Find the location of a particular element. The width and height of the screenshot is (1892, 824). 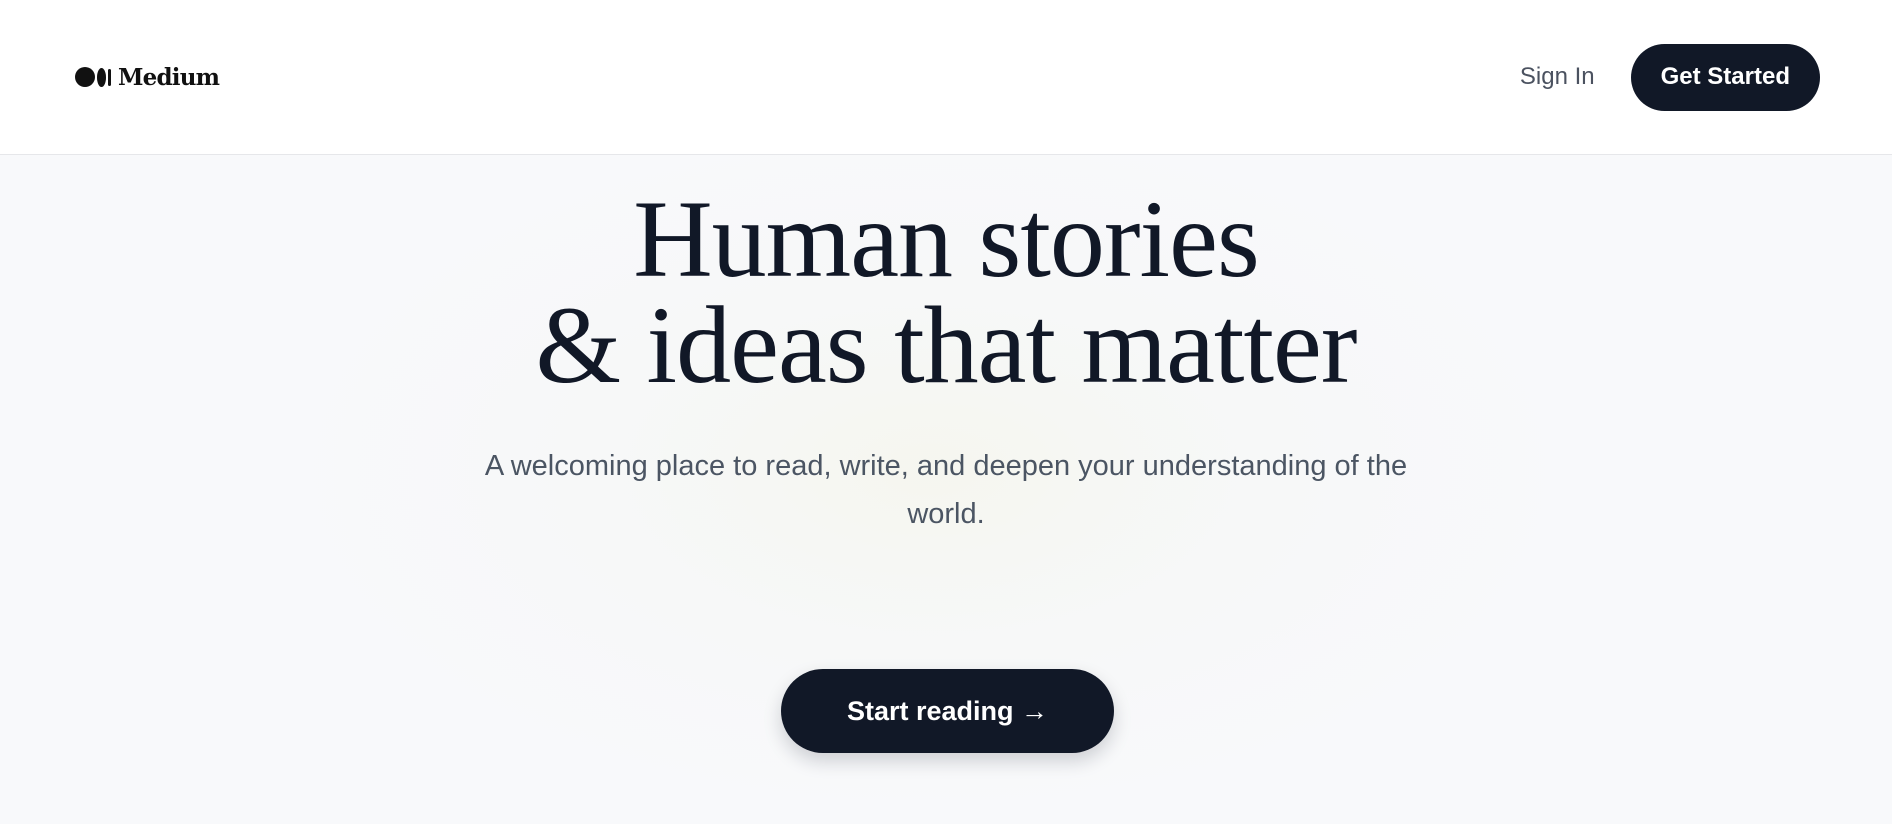

sign-in-link: Sign In is located at coordinates (1557, 77).